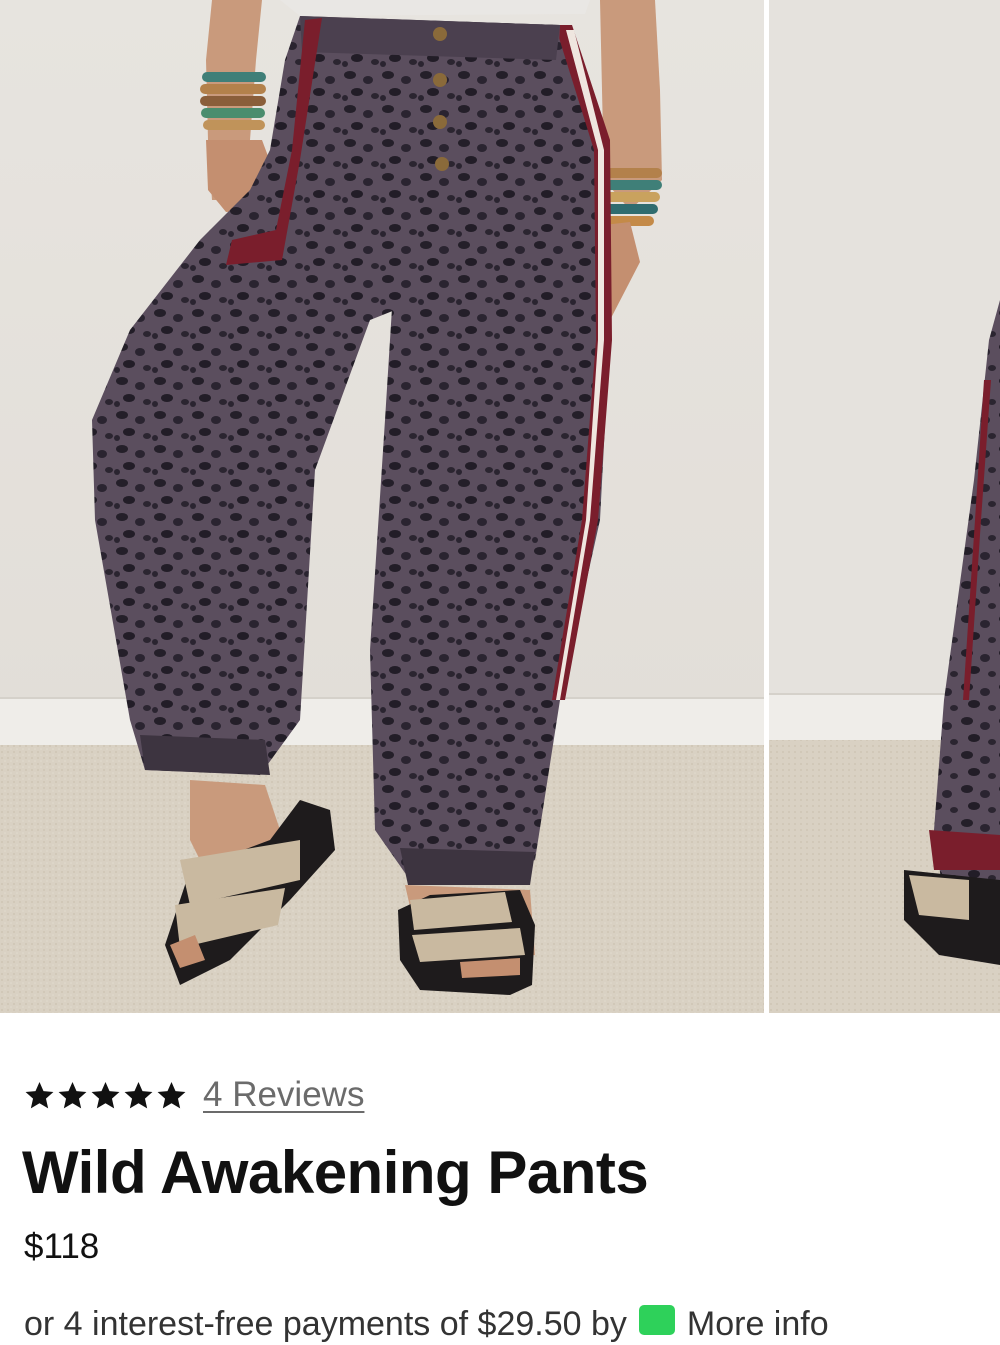 Image resolution: width=1000 pixels, height=1345 pixels. I want to click on reviews-link: 4 Reviews, so click(283, 1095).